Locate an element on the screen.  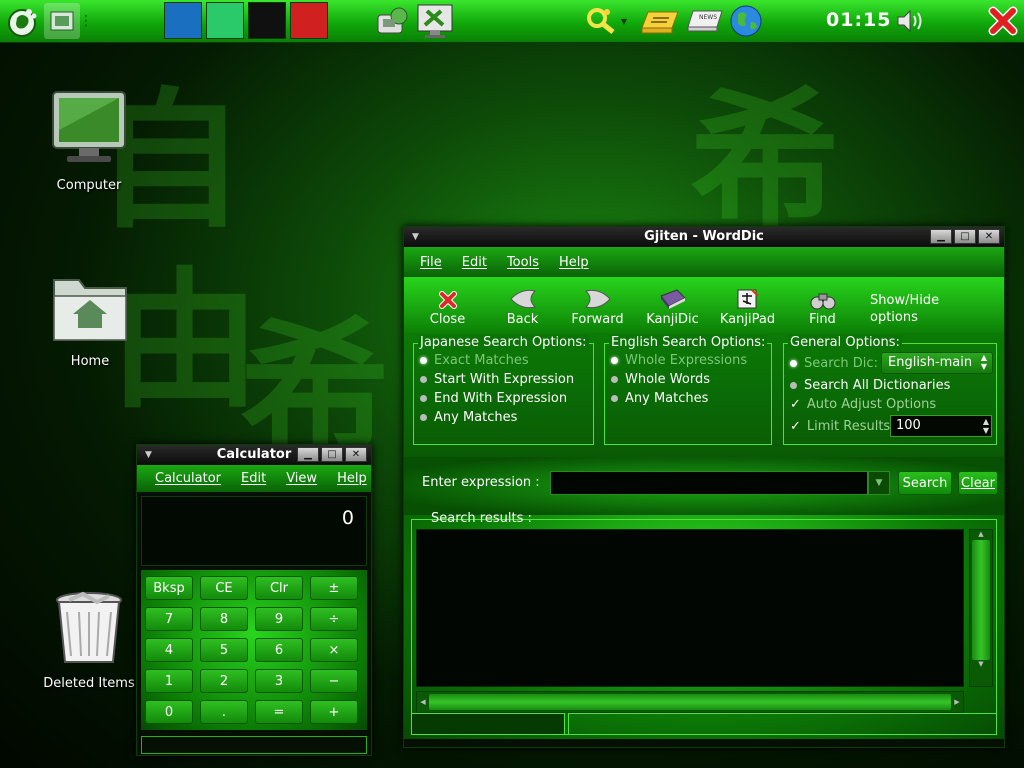
clear-button: Clear is located at coordinates (978, 483).